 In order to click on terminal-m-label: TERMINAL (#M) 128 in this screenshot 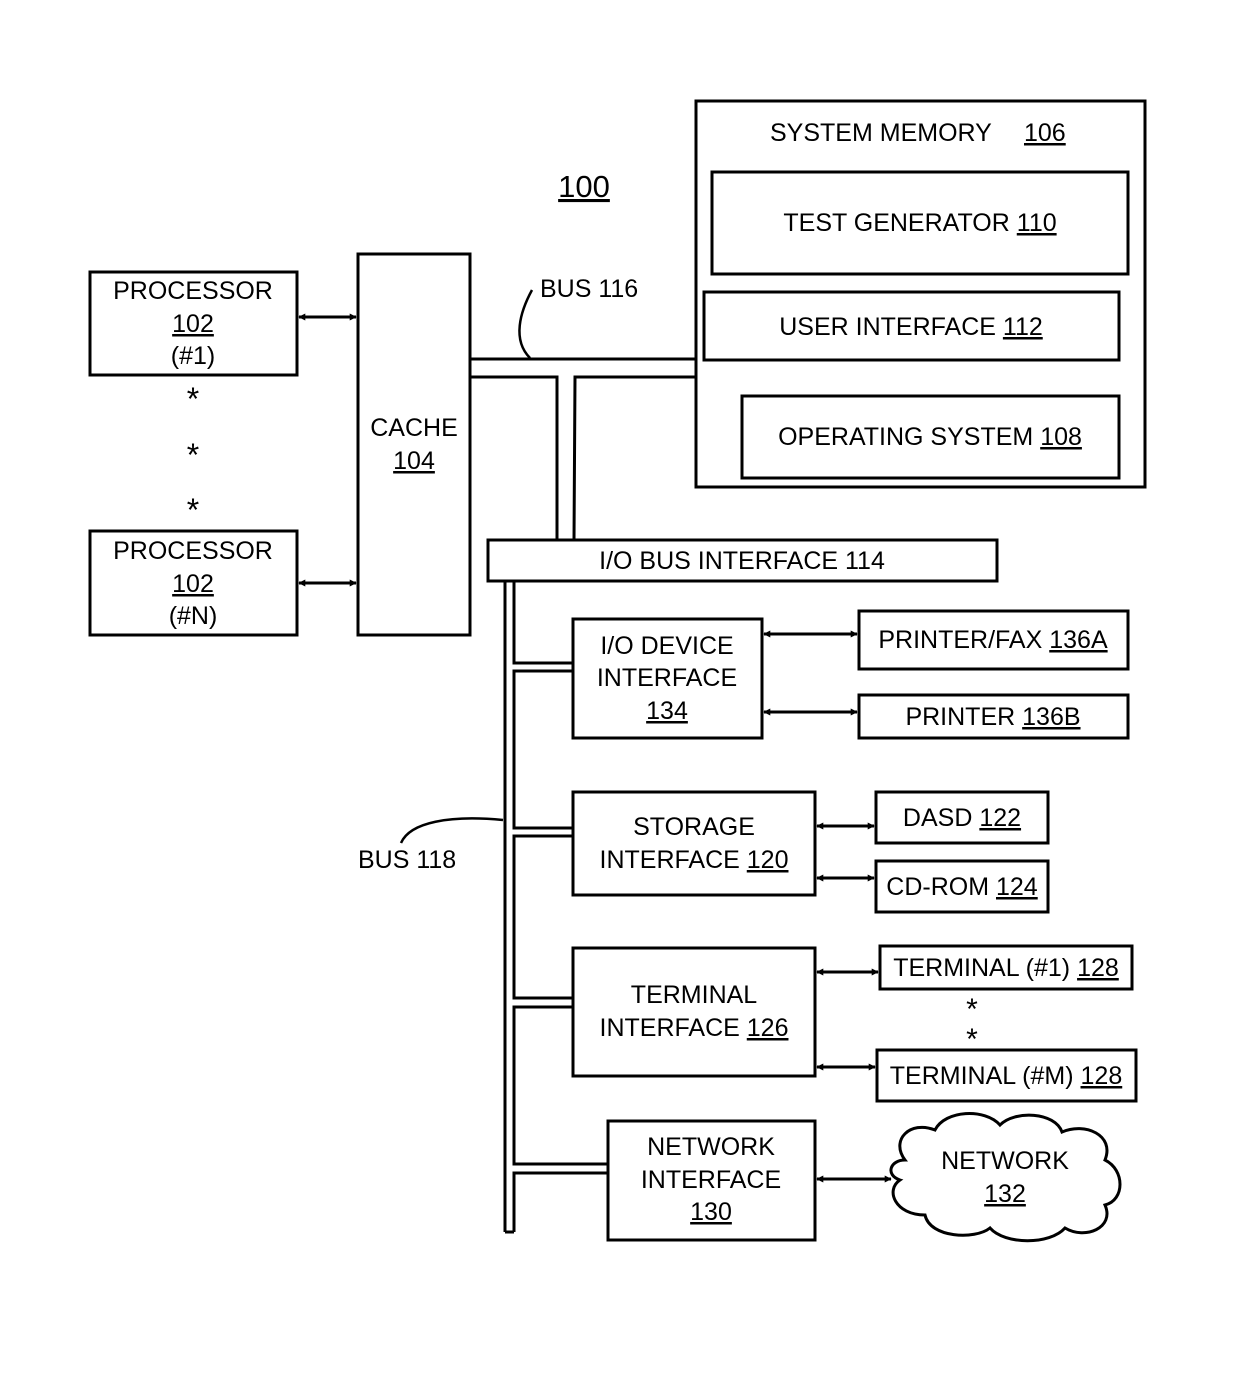, I will do `click(1006, 1076)`.